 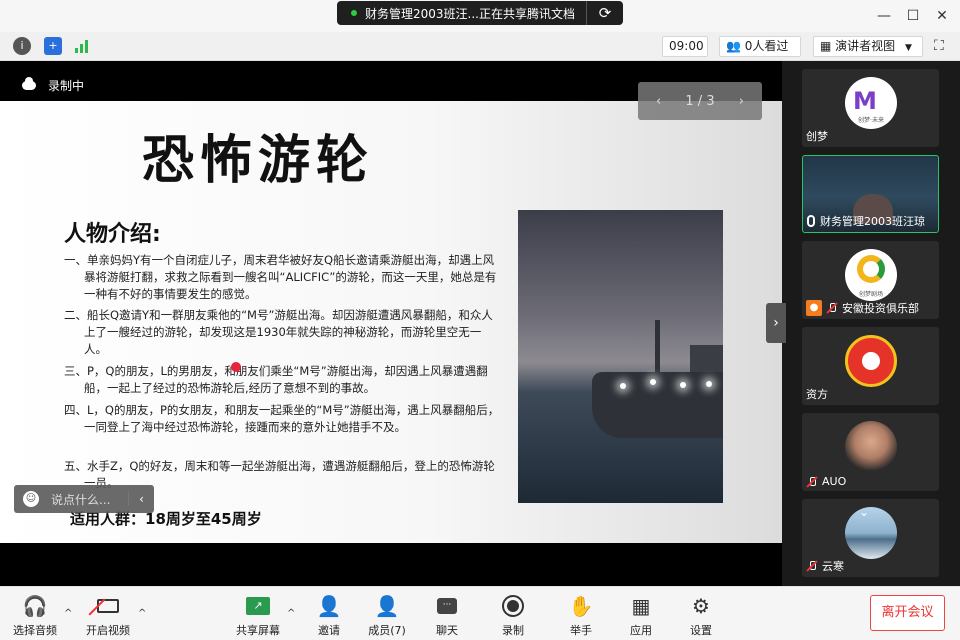 I want to click on laser-pointer, so click(x=236, y=367).